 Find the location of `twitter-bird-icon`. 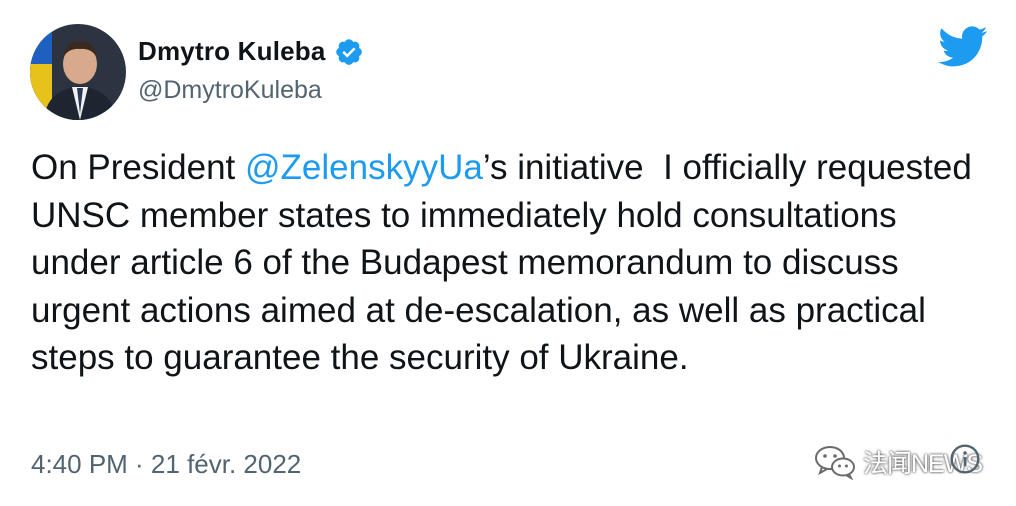

twitter-bird-icon is located at coordinates (963, 47).